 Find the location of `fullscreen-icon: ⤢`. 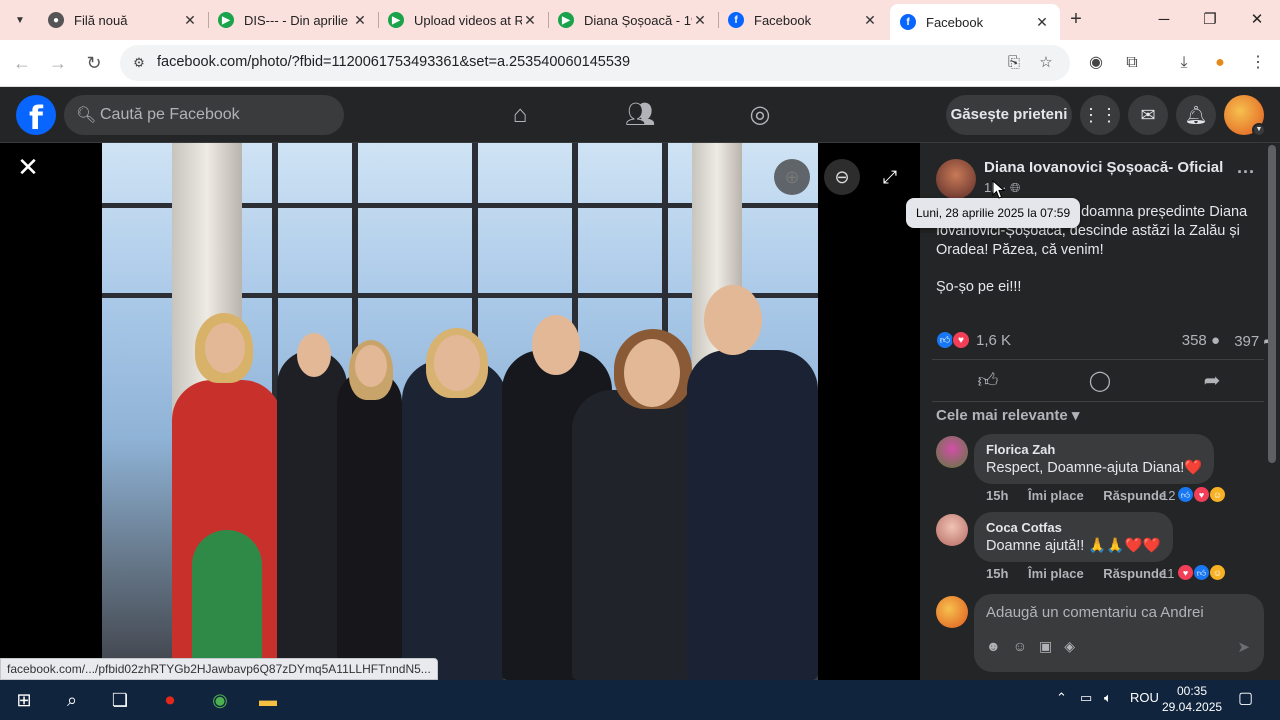

fullscreen-icon: ⤢ is located at coordinates (890, 177).